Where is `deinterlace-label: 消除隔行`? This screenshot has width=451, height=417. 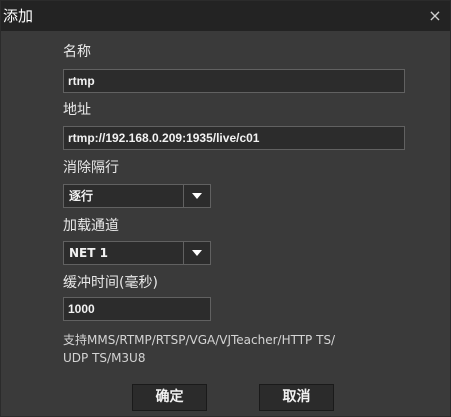
deinterlace-label: 消除隔行 is located at coordinates (91, 168).